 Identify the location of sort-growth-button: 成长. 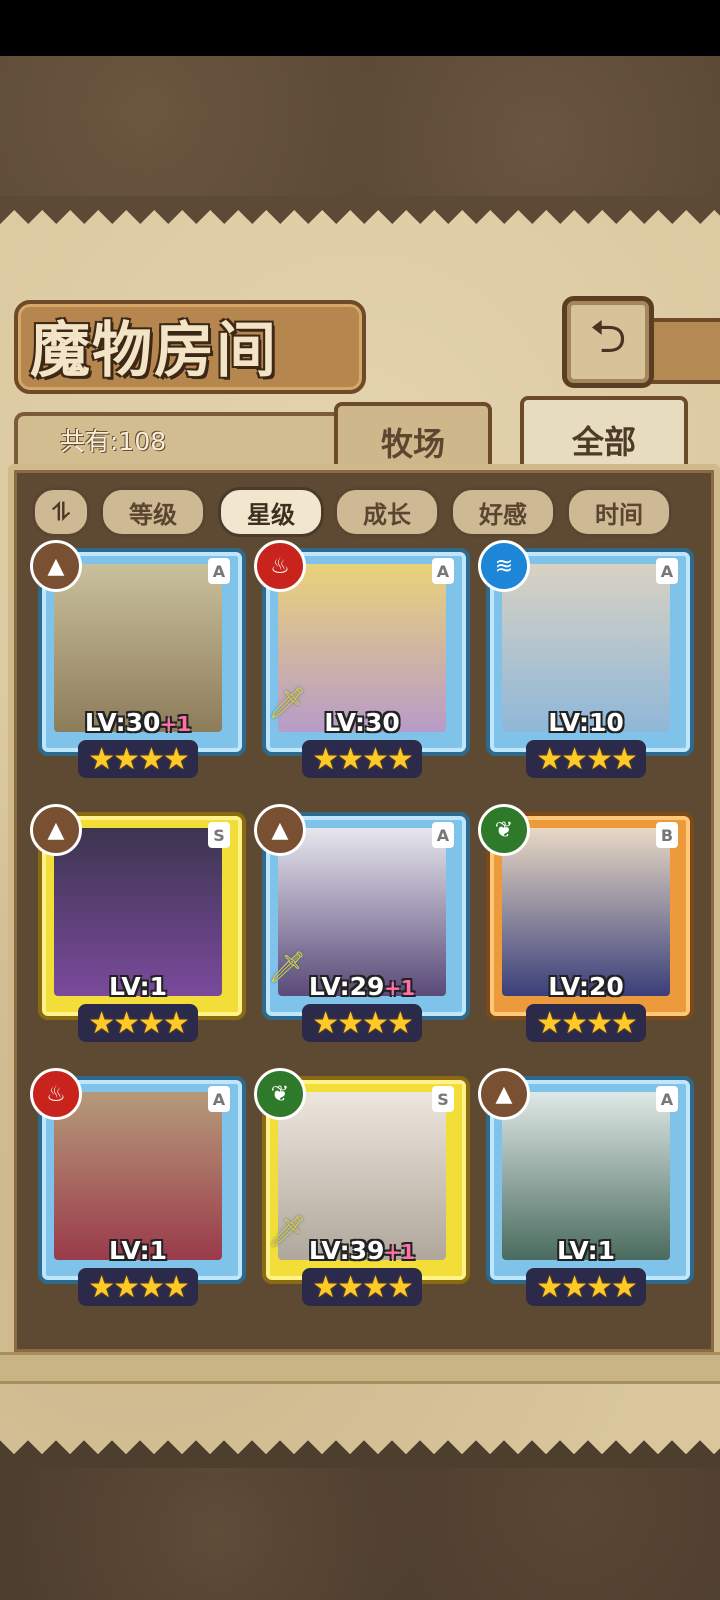
(387, 512).